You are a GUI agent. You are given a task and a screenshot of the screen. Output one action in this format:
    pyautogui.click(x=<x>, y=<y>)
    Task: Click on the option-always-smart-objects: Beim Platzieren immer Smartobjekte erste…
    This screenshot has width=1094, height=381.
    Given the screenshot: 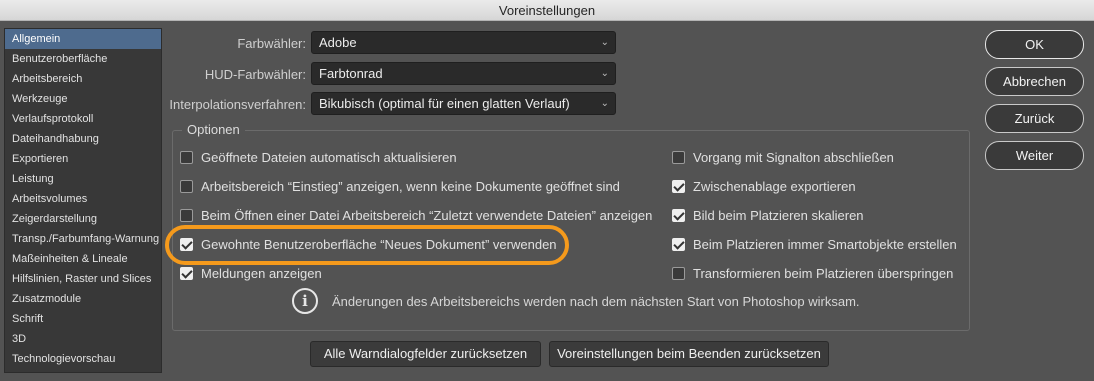 What is the action you would take?
    pyautogui.click(x=814, y=244)
    